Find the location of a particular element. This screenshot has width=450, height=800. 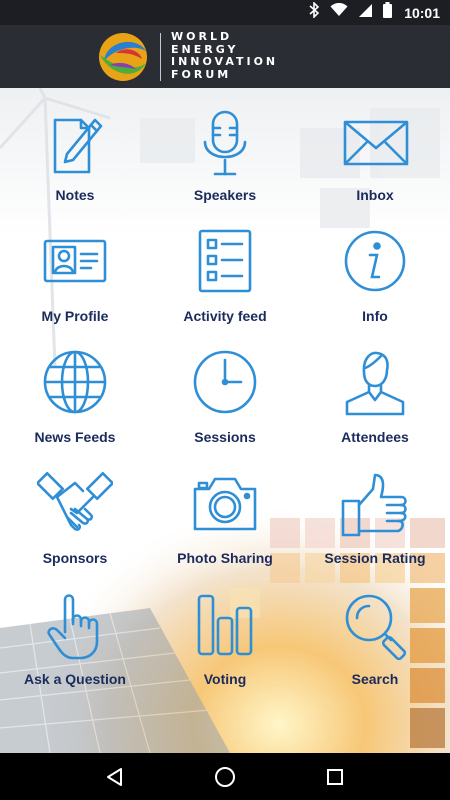

menu-item-label: Photo Sharing is located at coordinates (225, 558).